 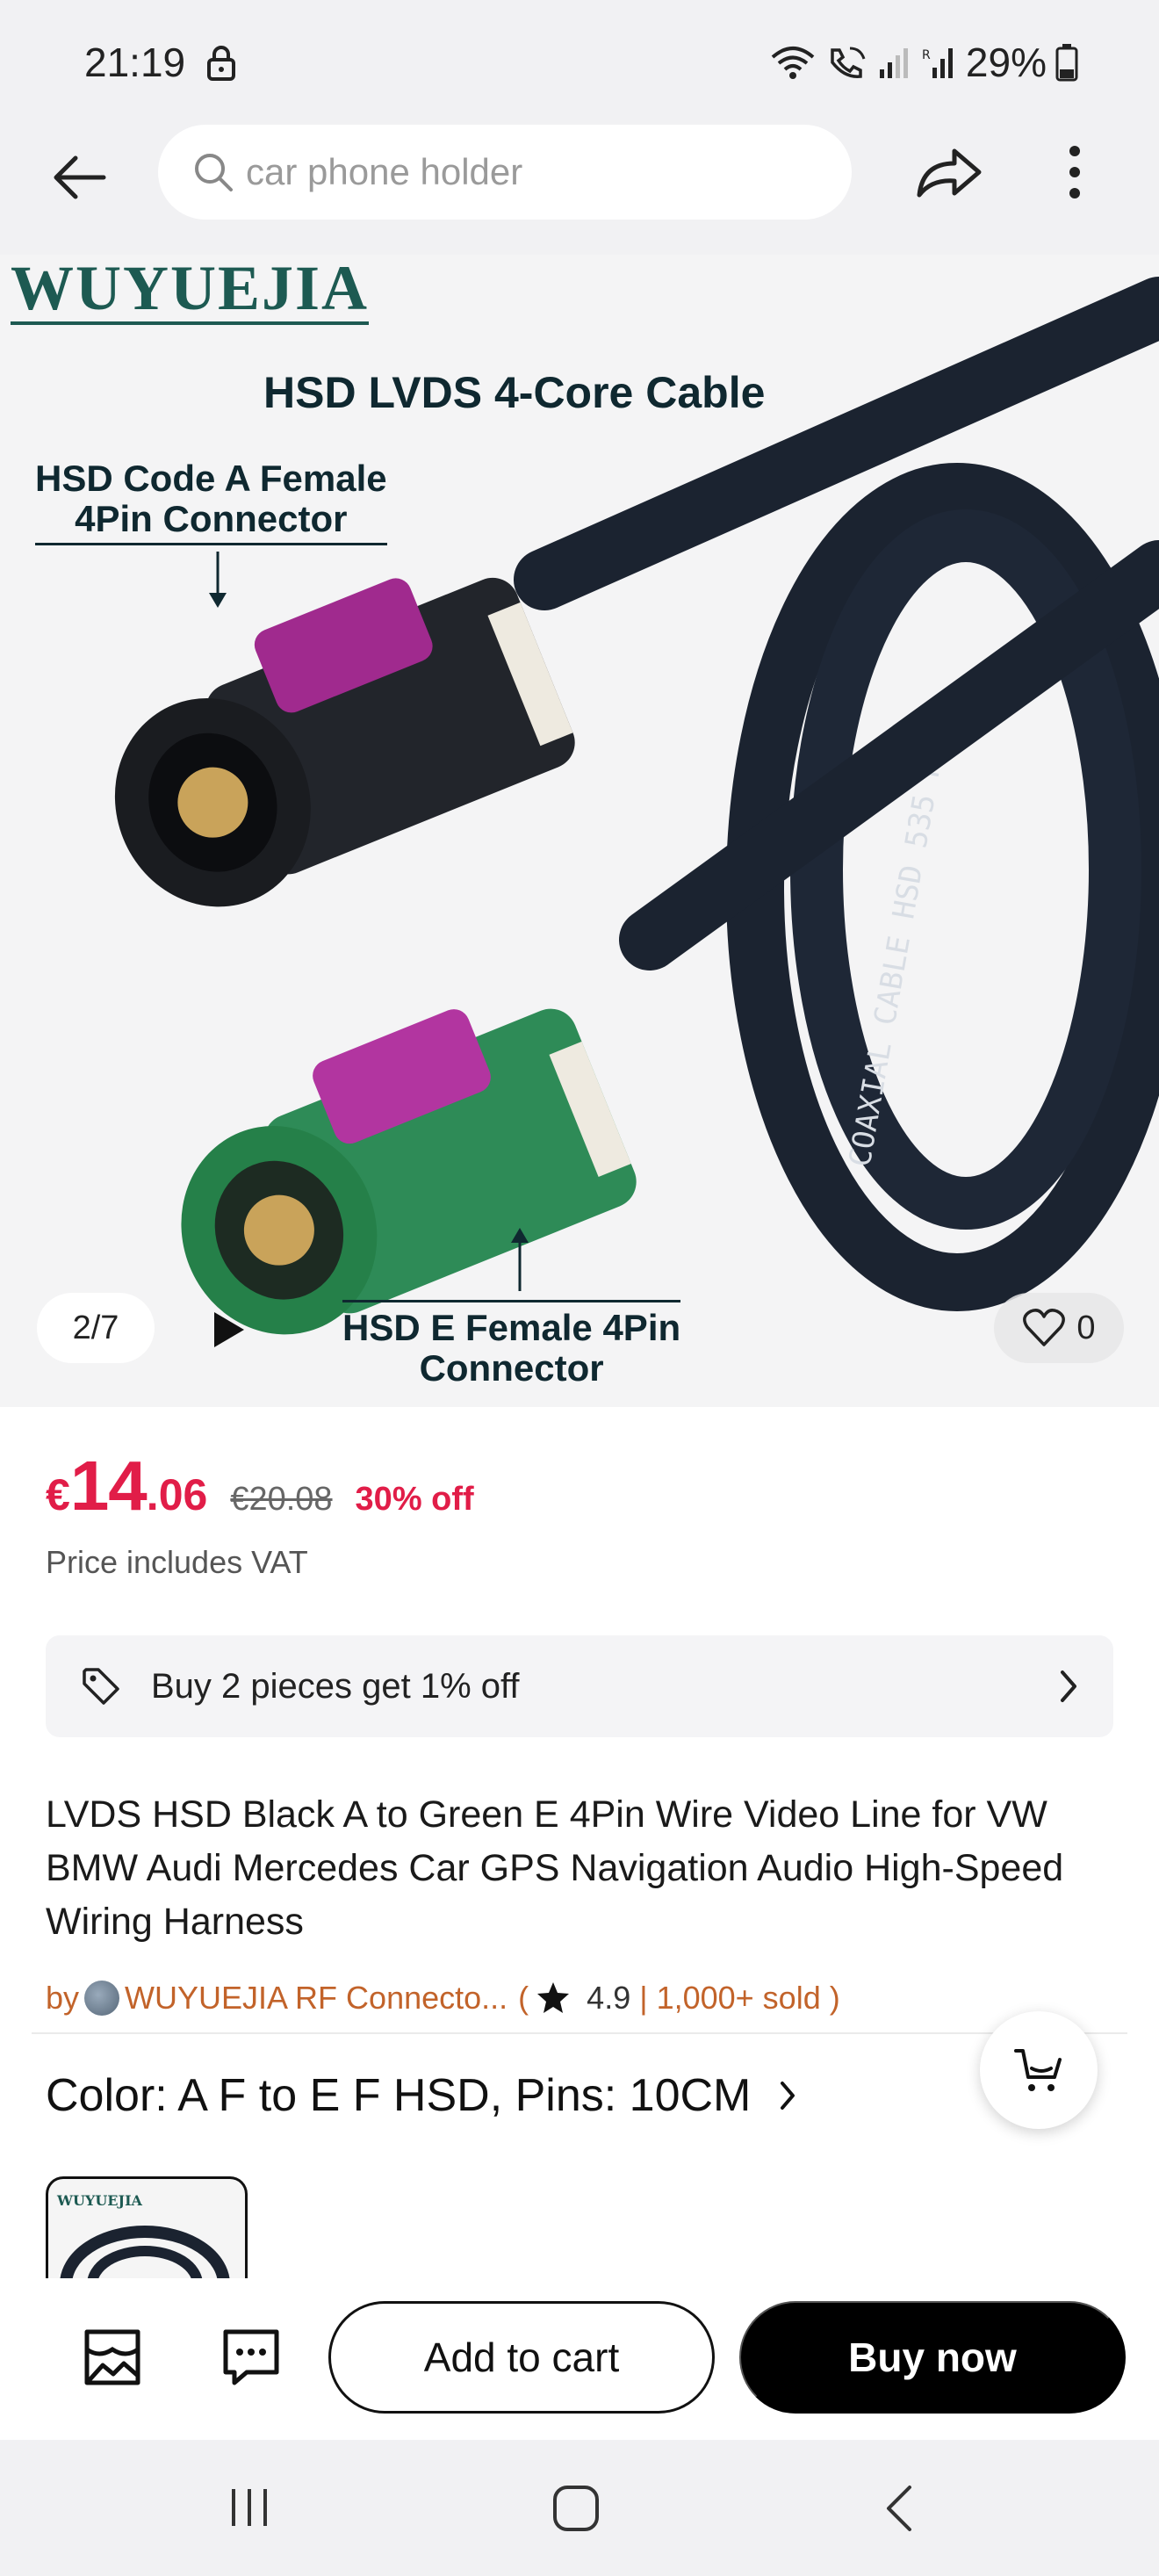 I want to click on variant-thumbnail: WUYUEJIA, so click(x=147, y=2227).